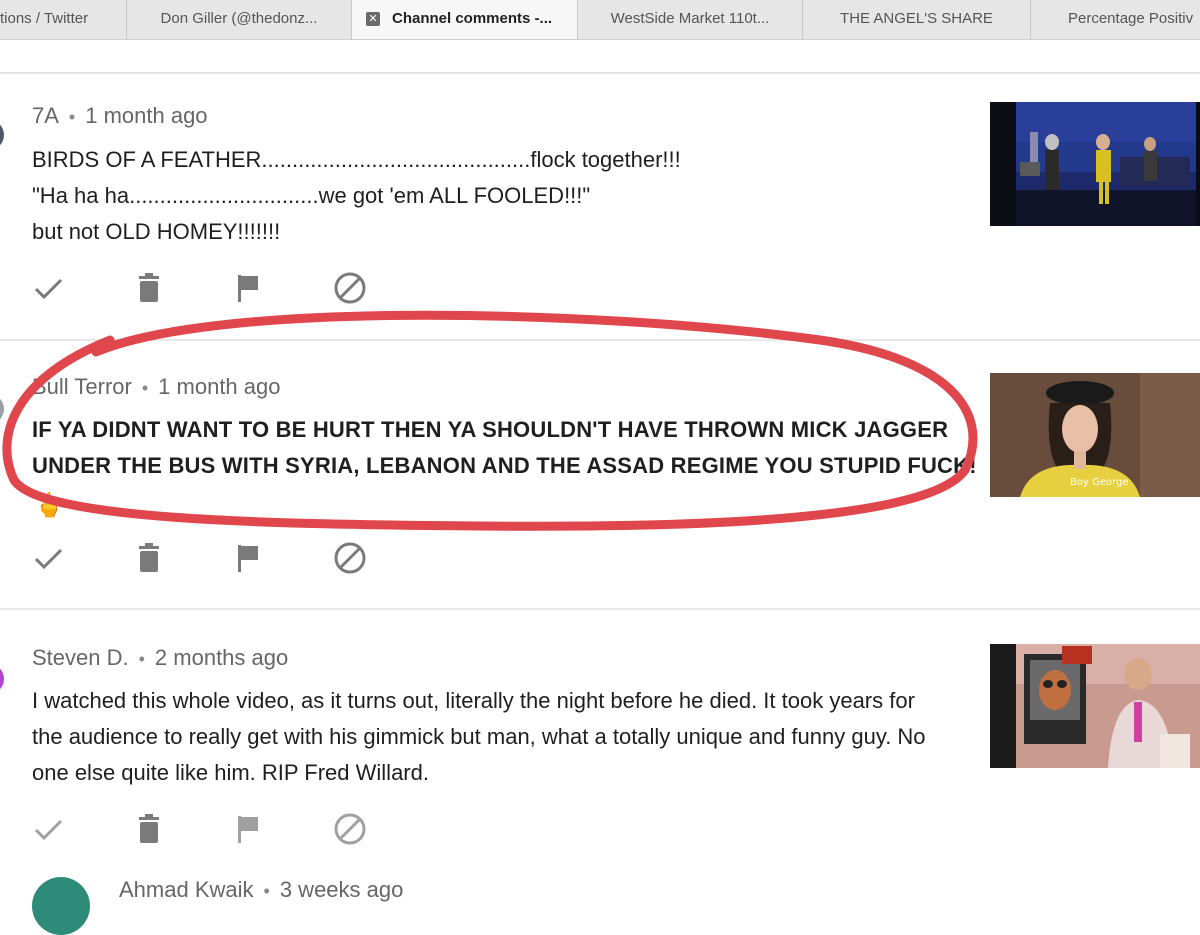 Image resolution: width=1200 pixels, height=935 pixels. What do you see at coordinates (186, 889) in the screenshot?
I see `comment-author: Ahmad Kwaik` at bounding box center [186, 889].